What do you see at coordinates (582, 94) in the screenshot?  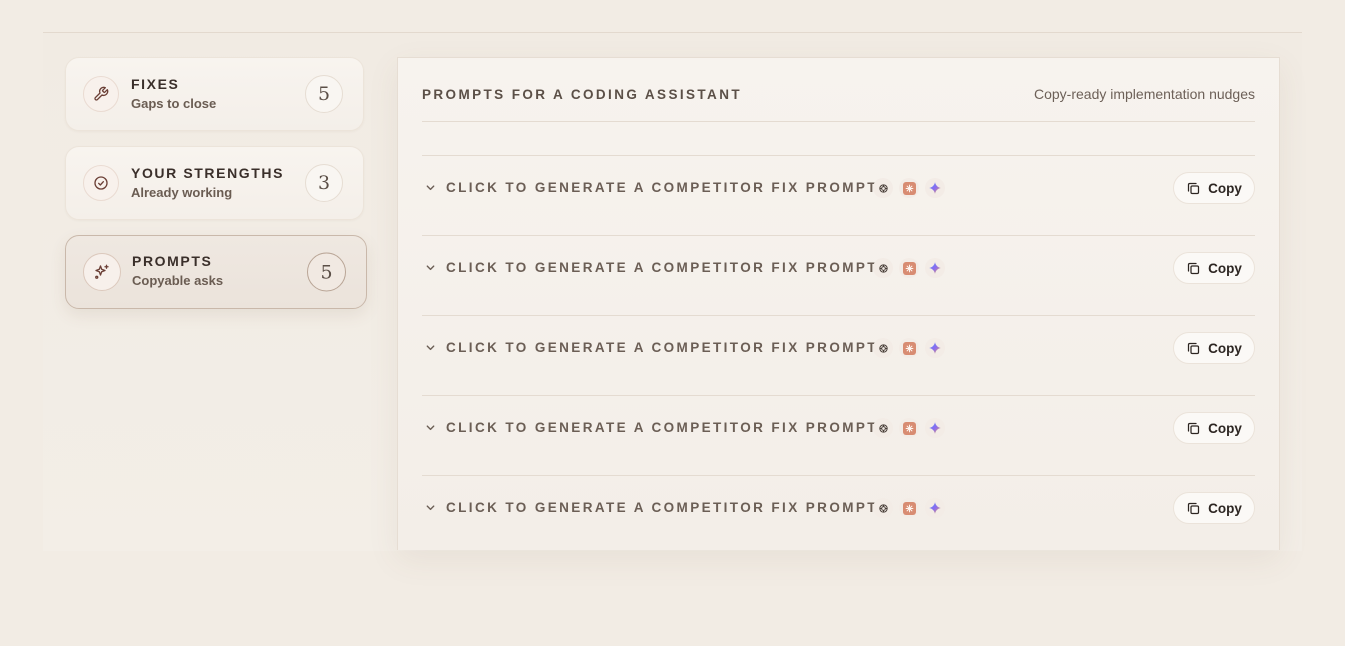 I see `panel-title: PROMPTS FOR A CODING ASSISTANT` at bounding box center [582, 94].